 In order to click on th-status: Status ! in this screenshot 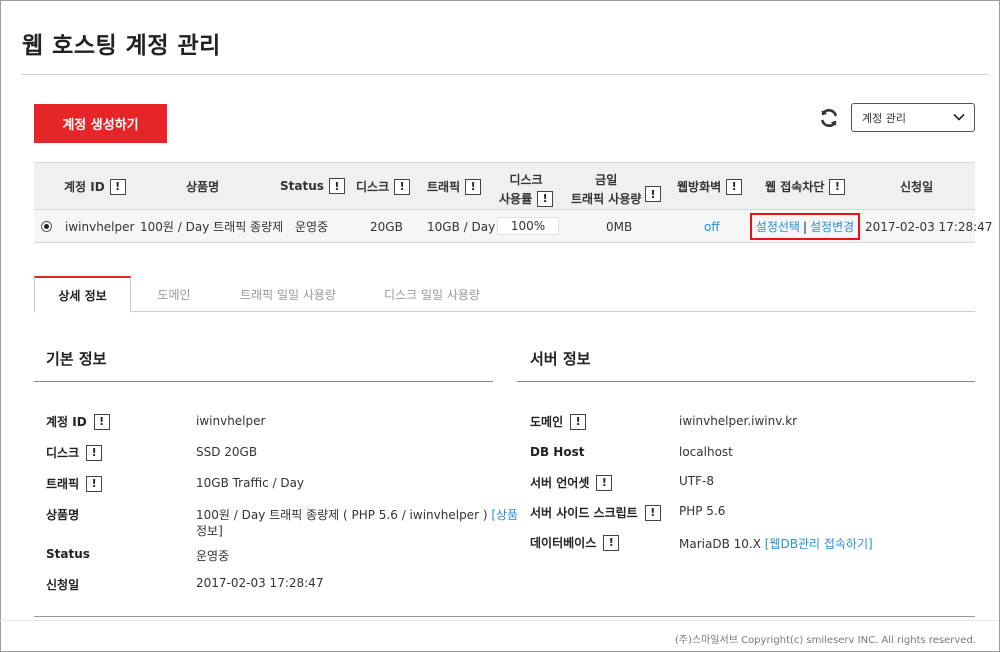, I will do `click(312, 186)`.